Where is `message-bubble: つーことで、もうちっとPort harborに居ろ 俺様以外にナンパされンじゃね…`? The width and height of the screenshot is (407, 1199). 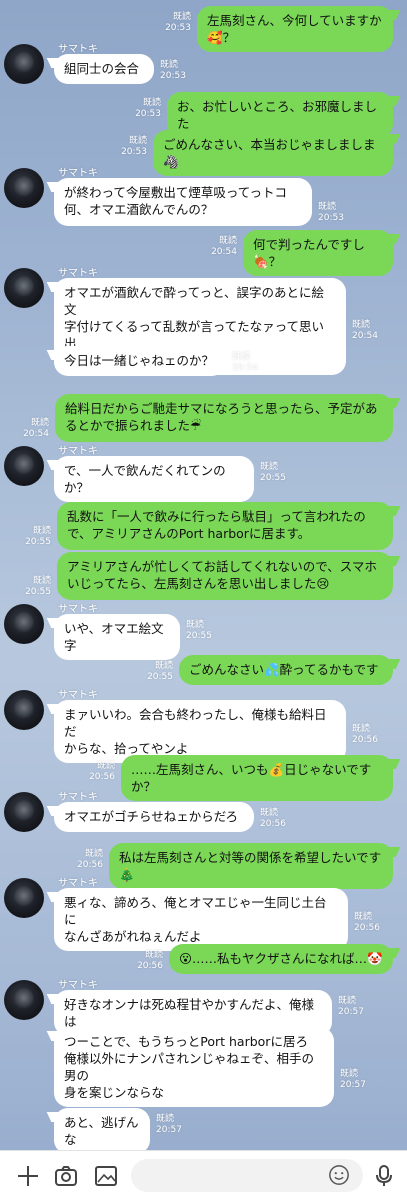 message-bubble: つーことで、もうちっとPort harborに居ろ 俺様以外にナンパされンじゃね… is located at coordinates (194, 1067).